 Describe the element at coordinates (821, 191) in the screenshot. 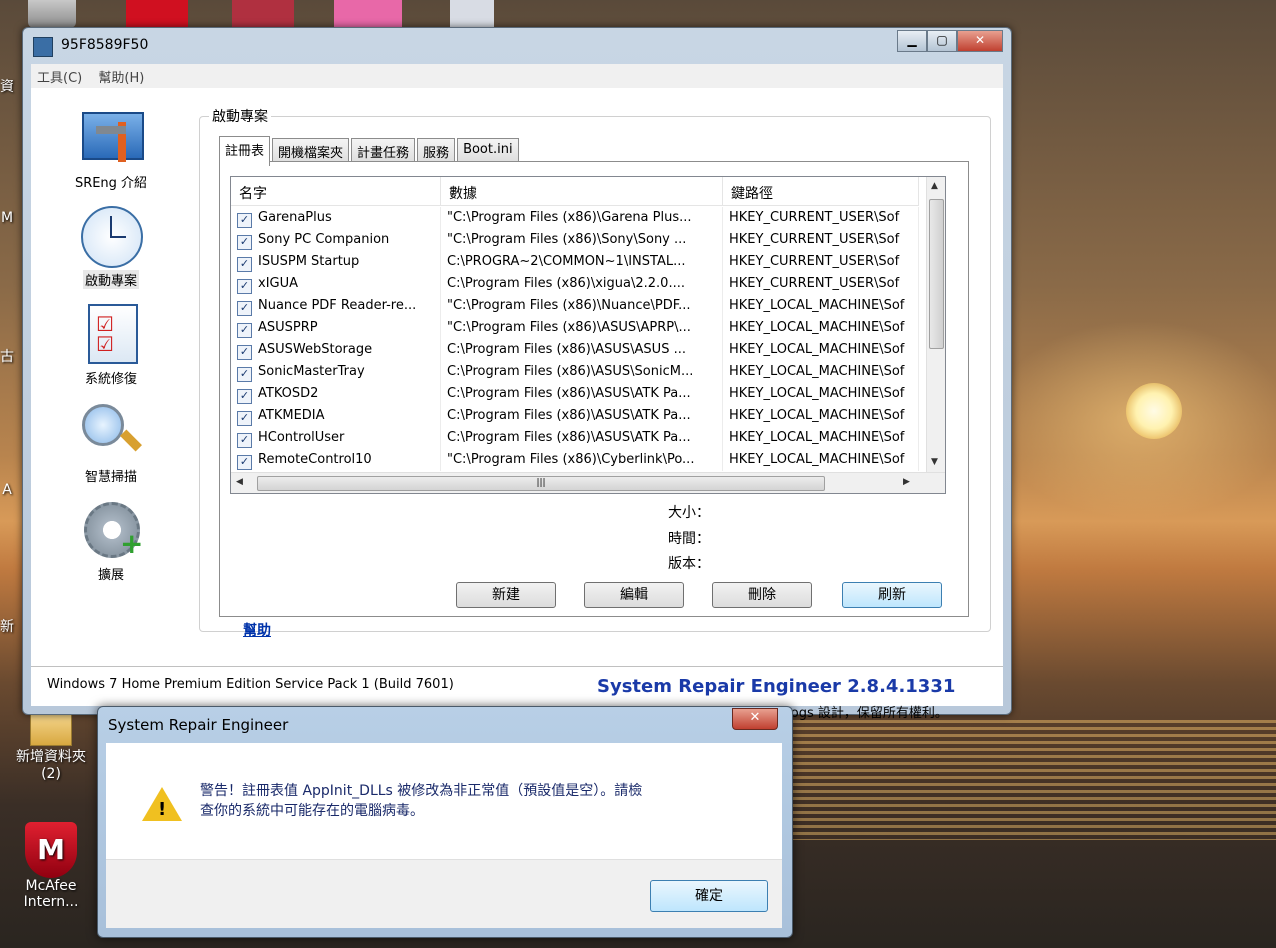

I see `column-header-key: 鍵路徑` at that location.